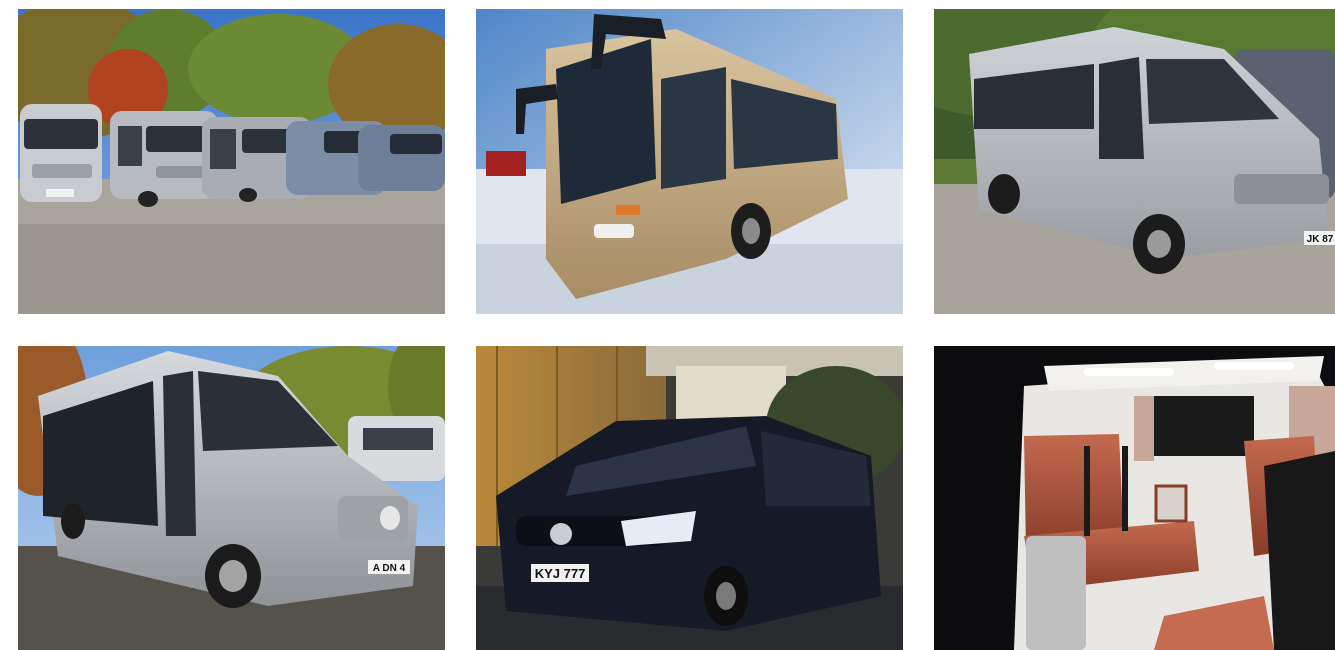 The image size is (1335, 650). I want to click on gallery-photo-4: A DN 4, so click(231, 498).